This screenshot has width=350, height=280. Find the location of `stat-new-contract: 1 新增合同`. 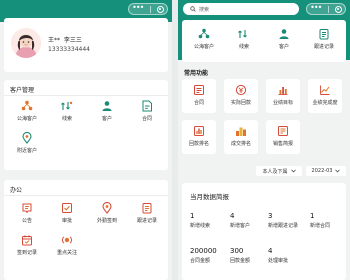

stat-new-contract: 1 新增合同 is located at coordinates (330, 220).